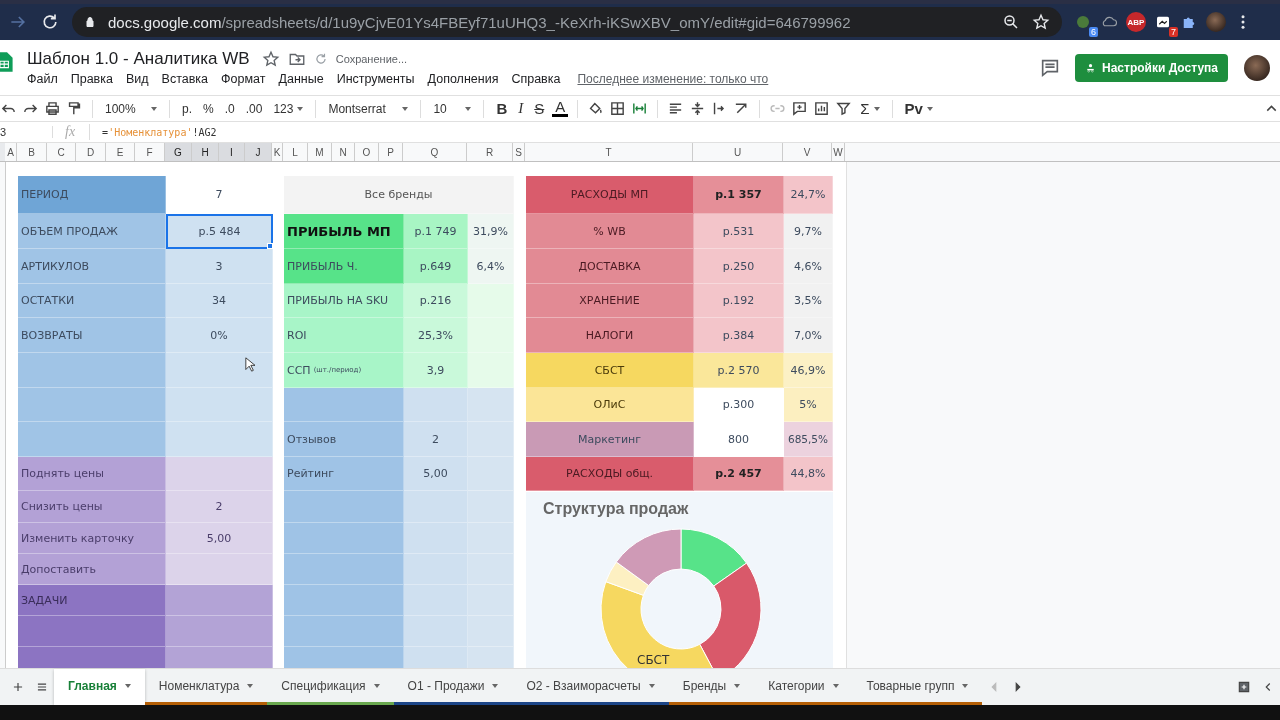 Image resolution: width=1280 pixels, height=720 pixels. Describe the element at coordinates (375, 79) in the screenshot. I see `menu-item: Инструменты` at that location.